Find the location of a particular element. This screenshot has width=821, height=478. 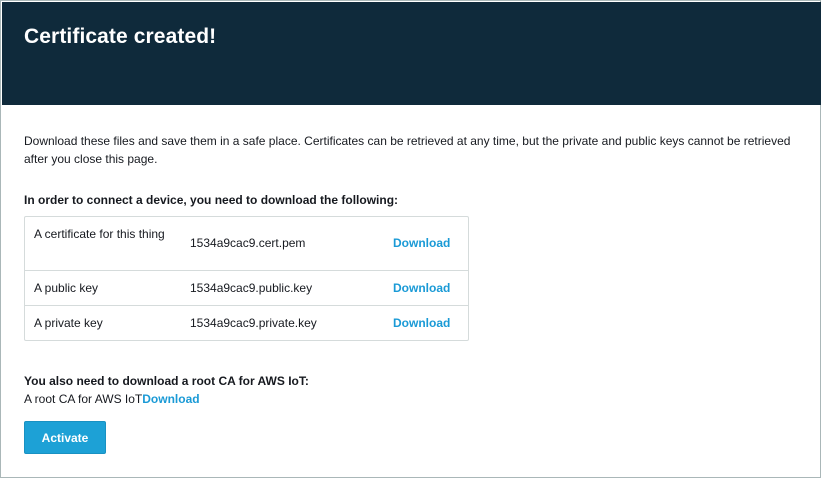

file-name: 1534a9cac9.private.key is located at coordinates (253, 323).